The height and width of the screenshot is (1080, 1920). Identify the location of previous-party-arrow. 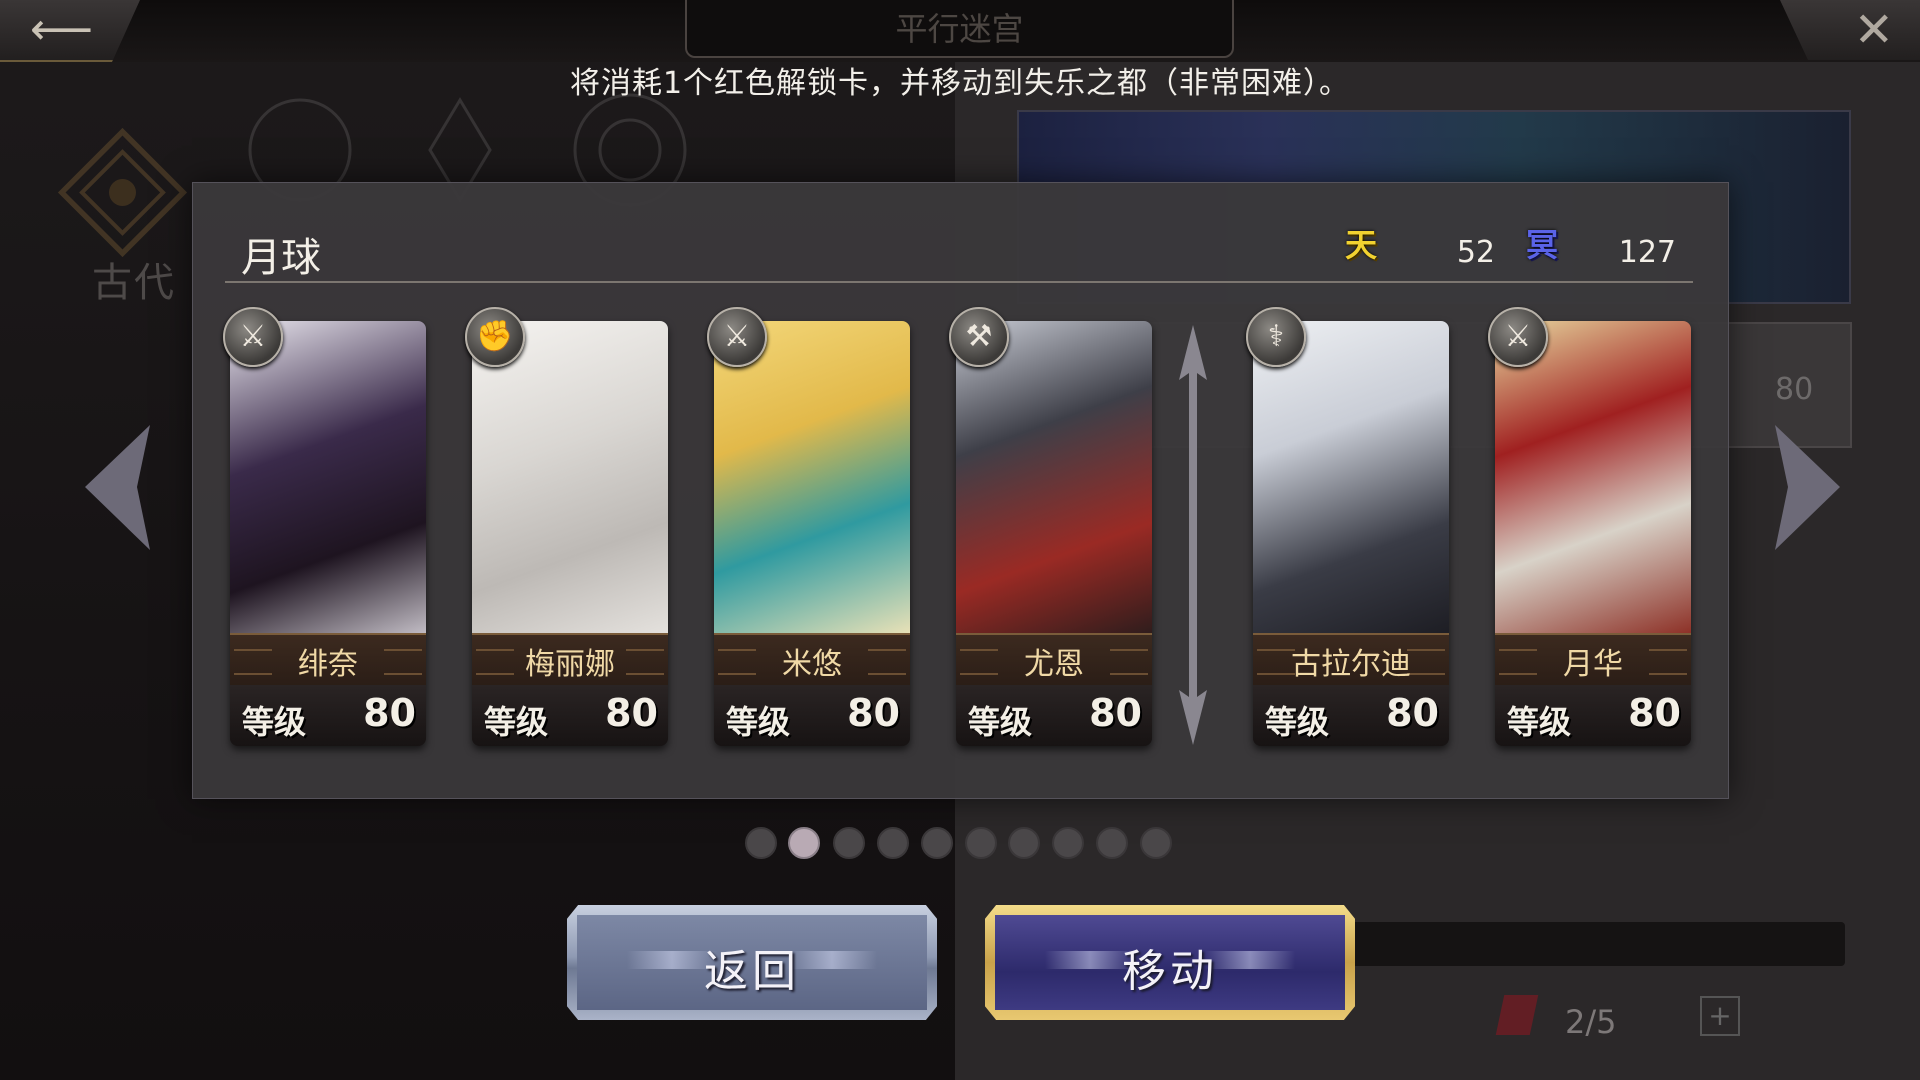
(120, 487).